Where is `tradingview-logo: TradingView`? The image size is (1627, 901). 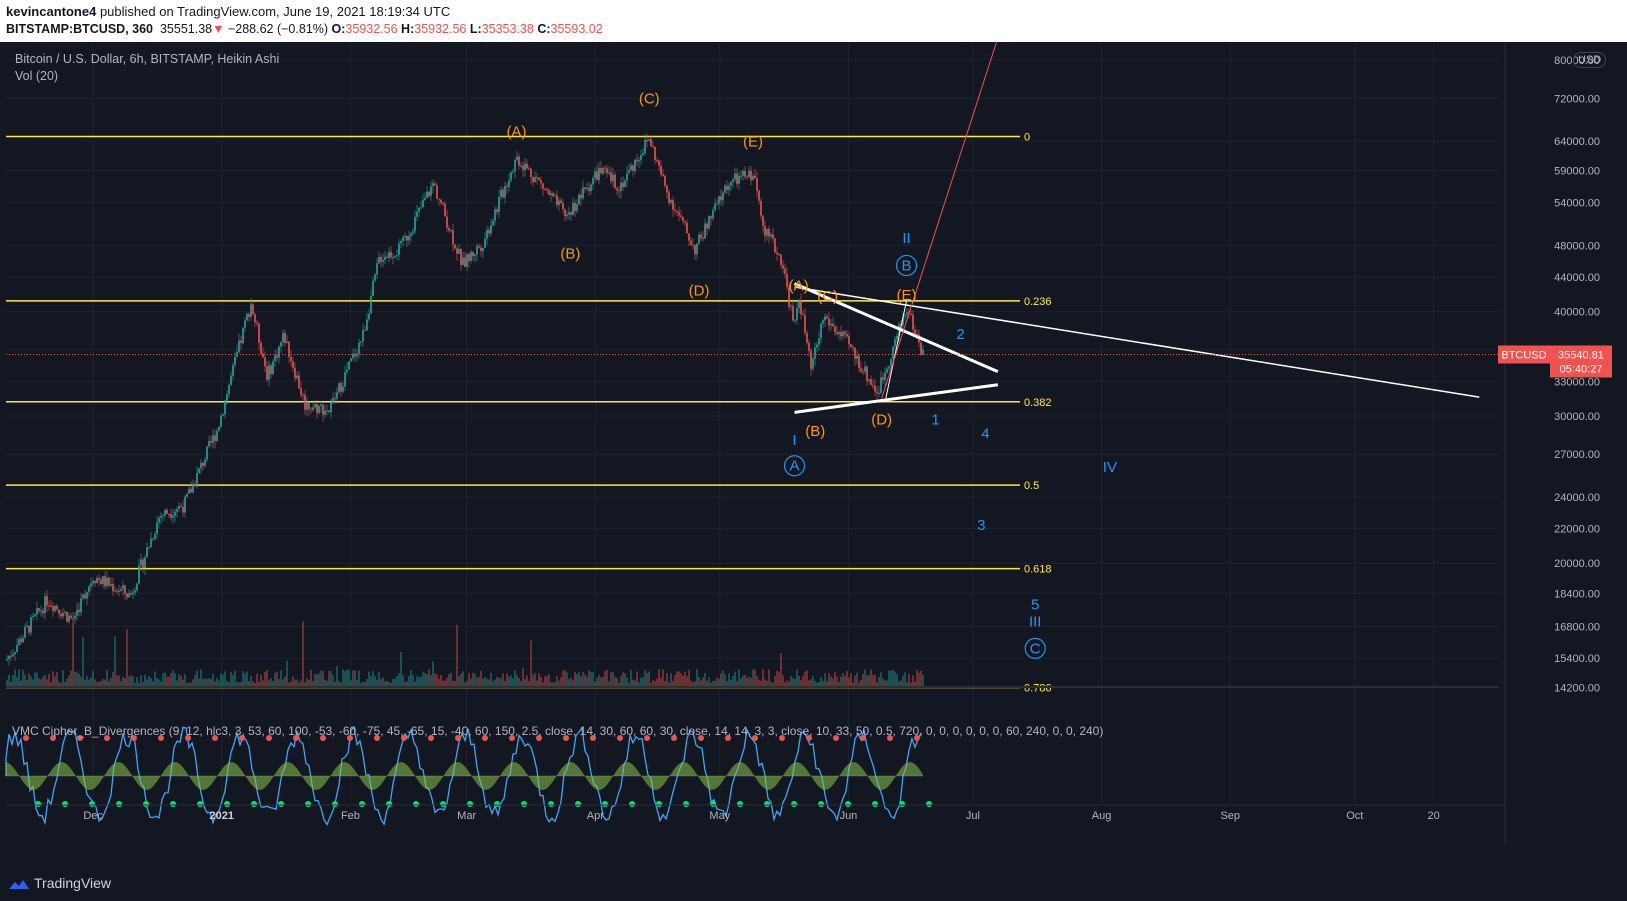
tradingview-logo: TradingView is located at coordinates (59, 883).